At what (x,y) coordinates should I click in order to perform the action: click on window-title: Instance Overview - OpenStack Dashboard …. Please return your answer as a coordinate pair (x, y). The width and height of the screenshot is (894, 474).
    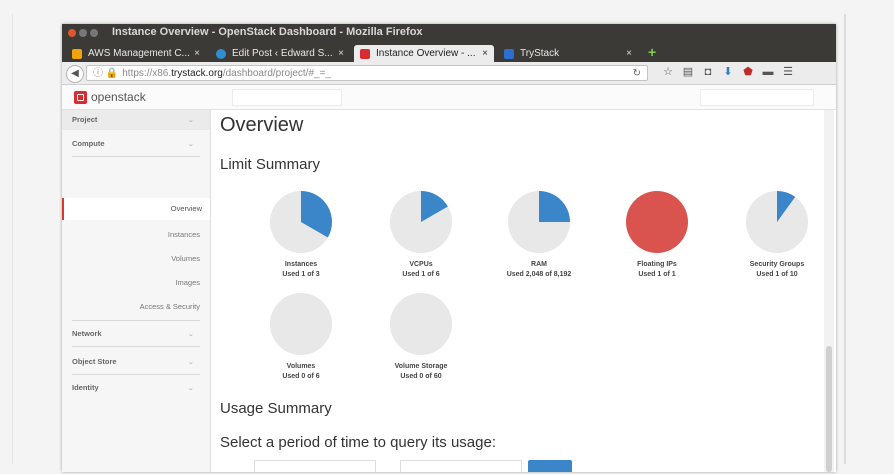
    Looking at the image, I should click on (267, 32).